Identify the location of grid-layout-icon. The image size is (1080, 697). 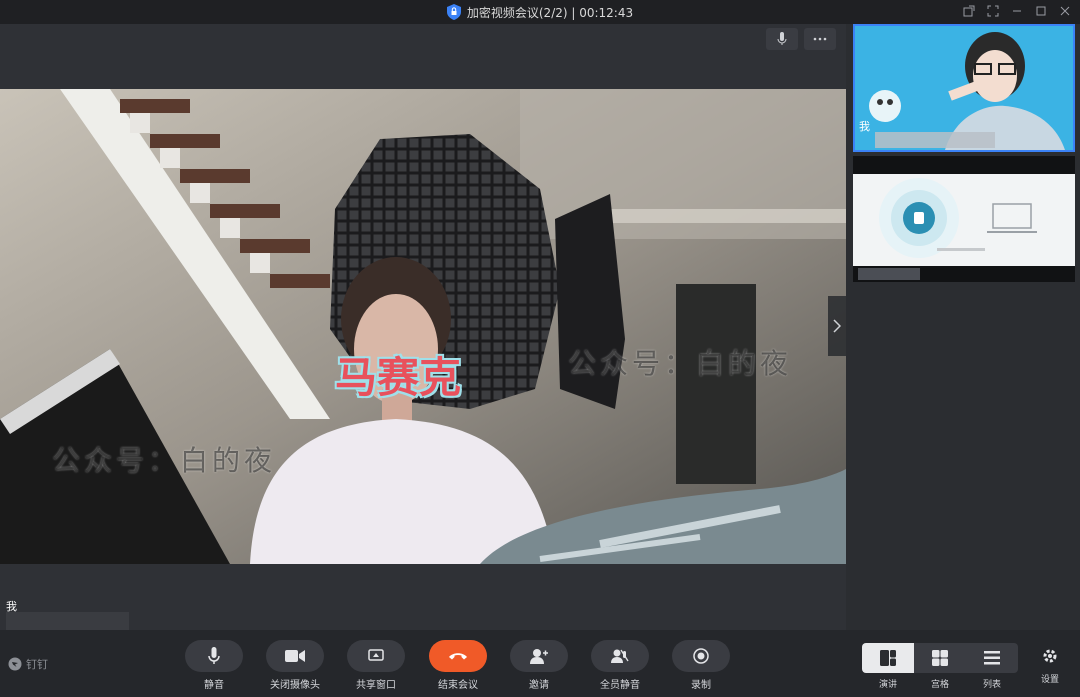
(940, 658).